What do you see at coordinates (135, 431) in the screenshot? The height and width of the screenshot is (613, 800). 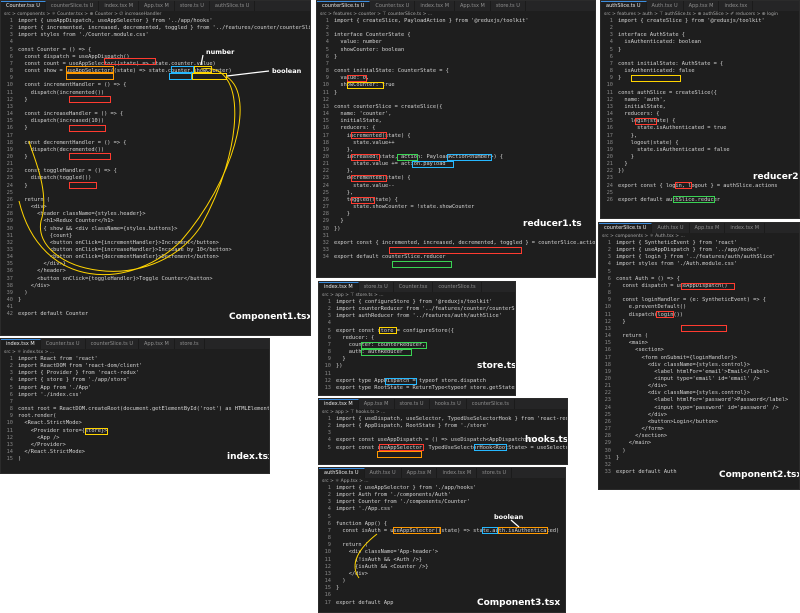 I see `code-line: 11 <Provider store={store}>` at bounding box center [135, 431].